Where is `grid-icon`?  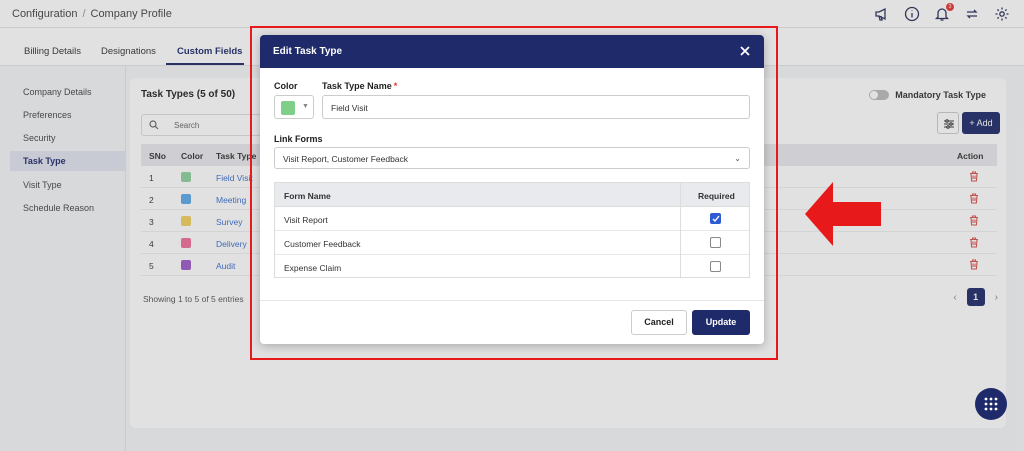 grid-icon is located at coordinates (991, 404).